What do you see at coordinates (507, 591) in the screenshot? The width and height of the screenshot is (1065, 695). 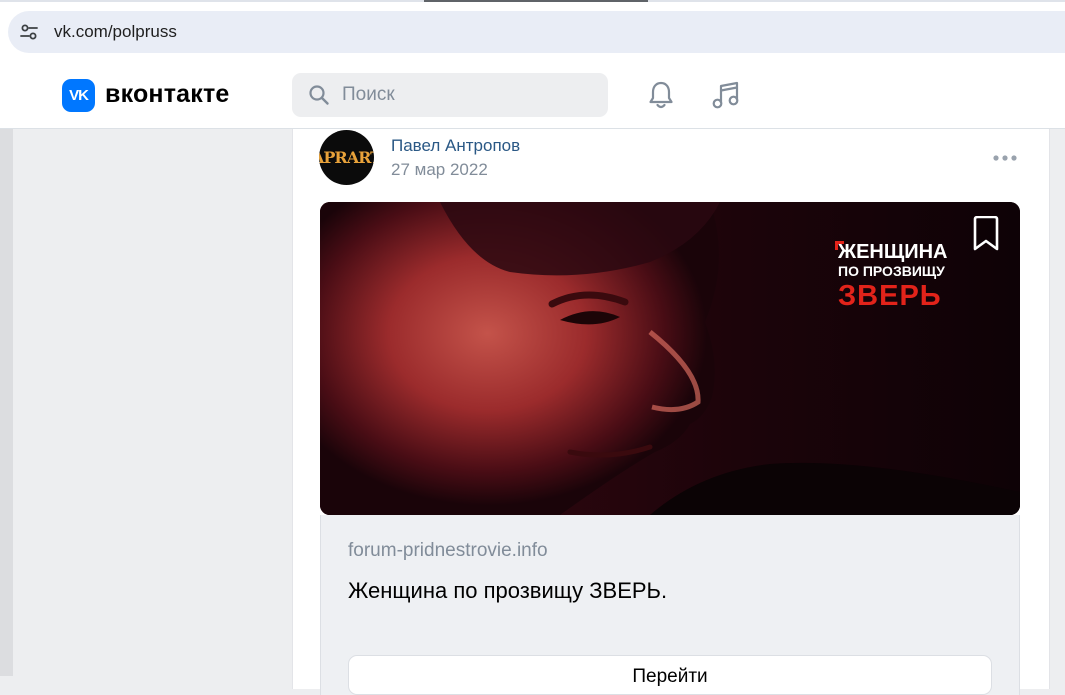 I see `link-title: Женщина по прозвищу ЗВЕРЬ.` at bounding box center [507, 591].